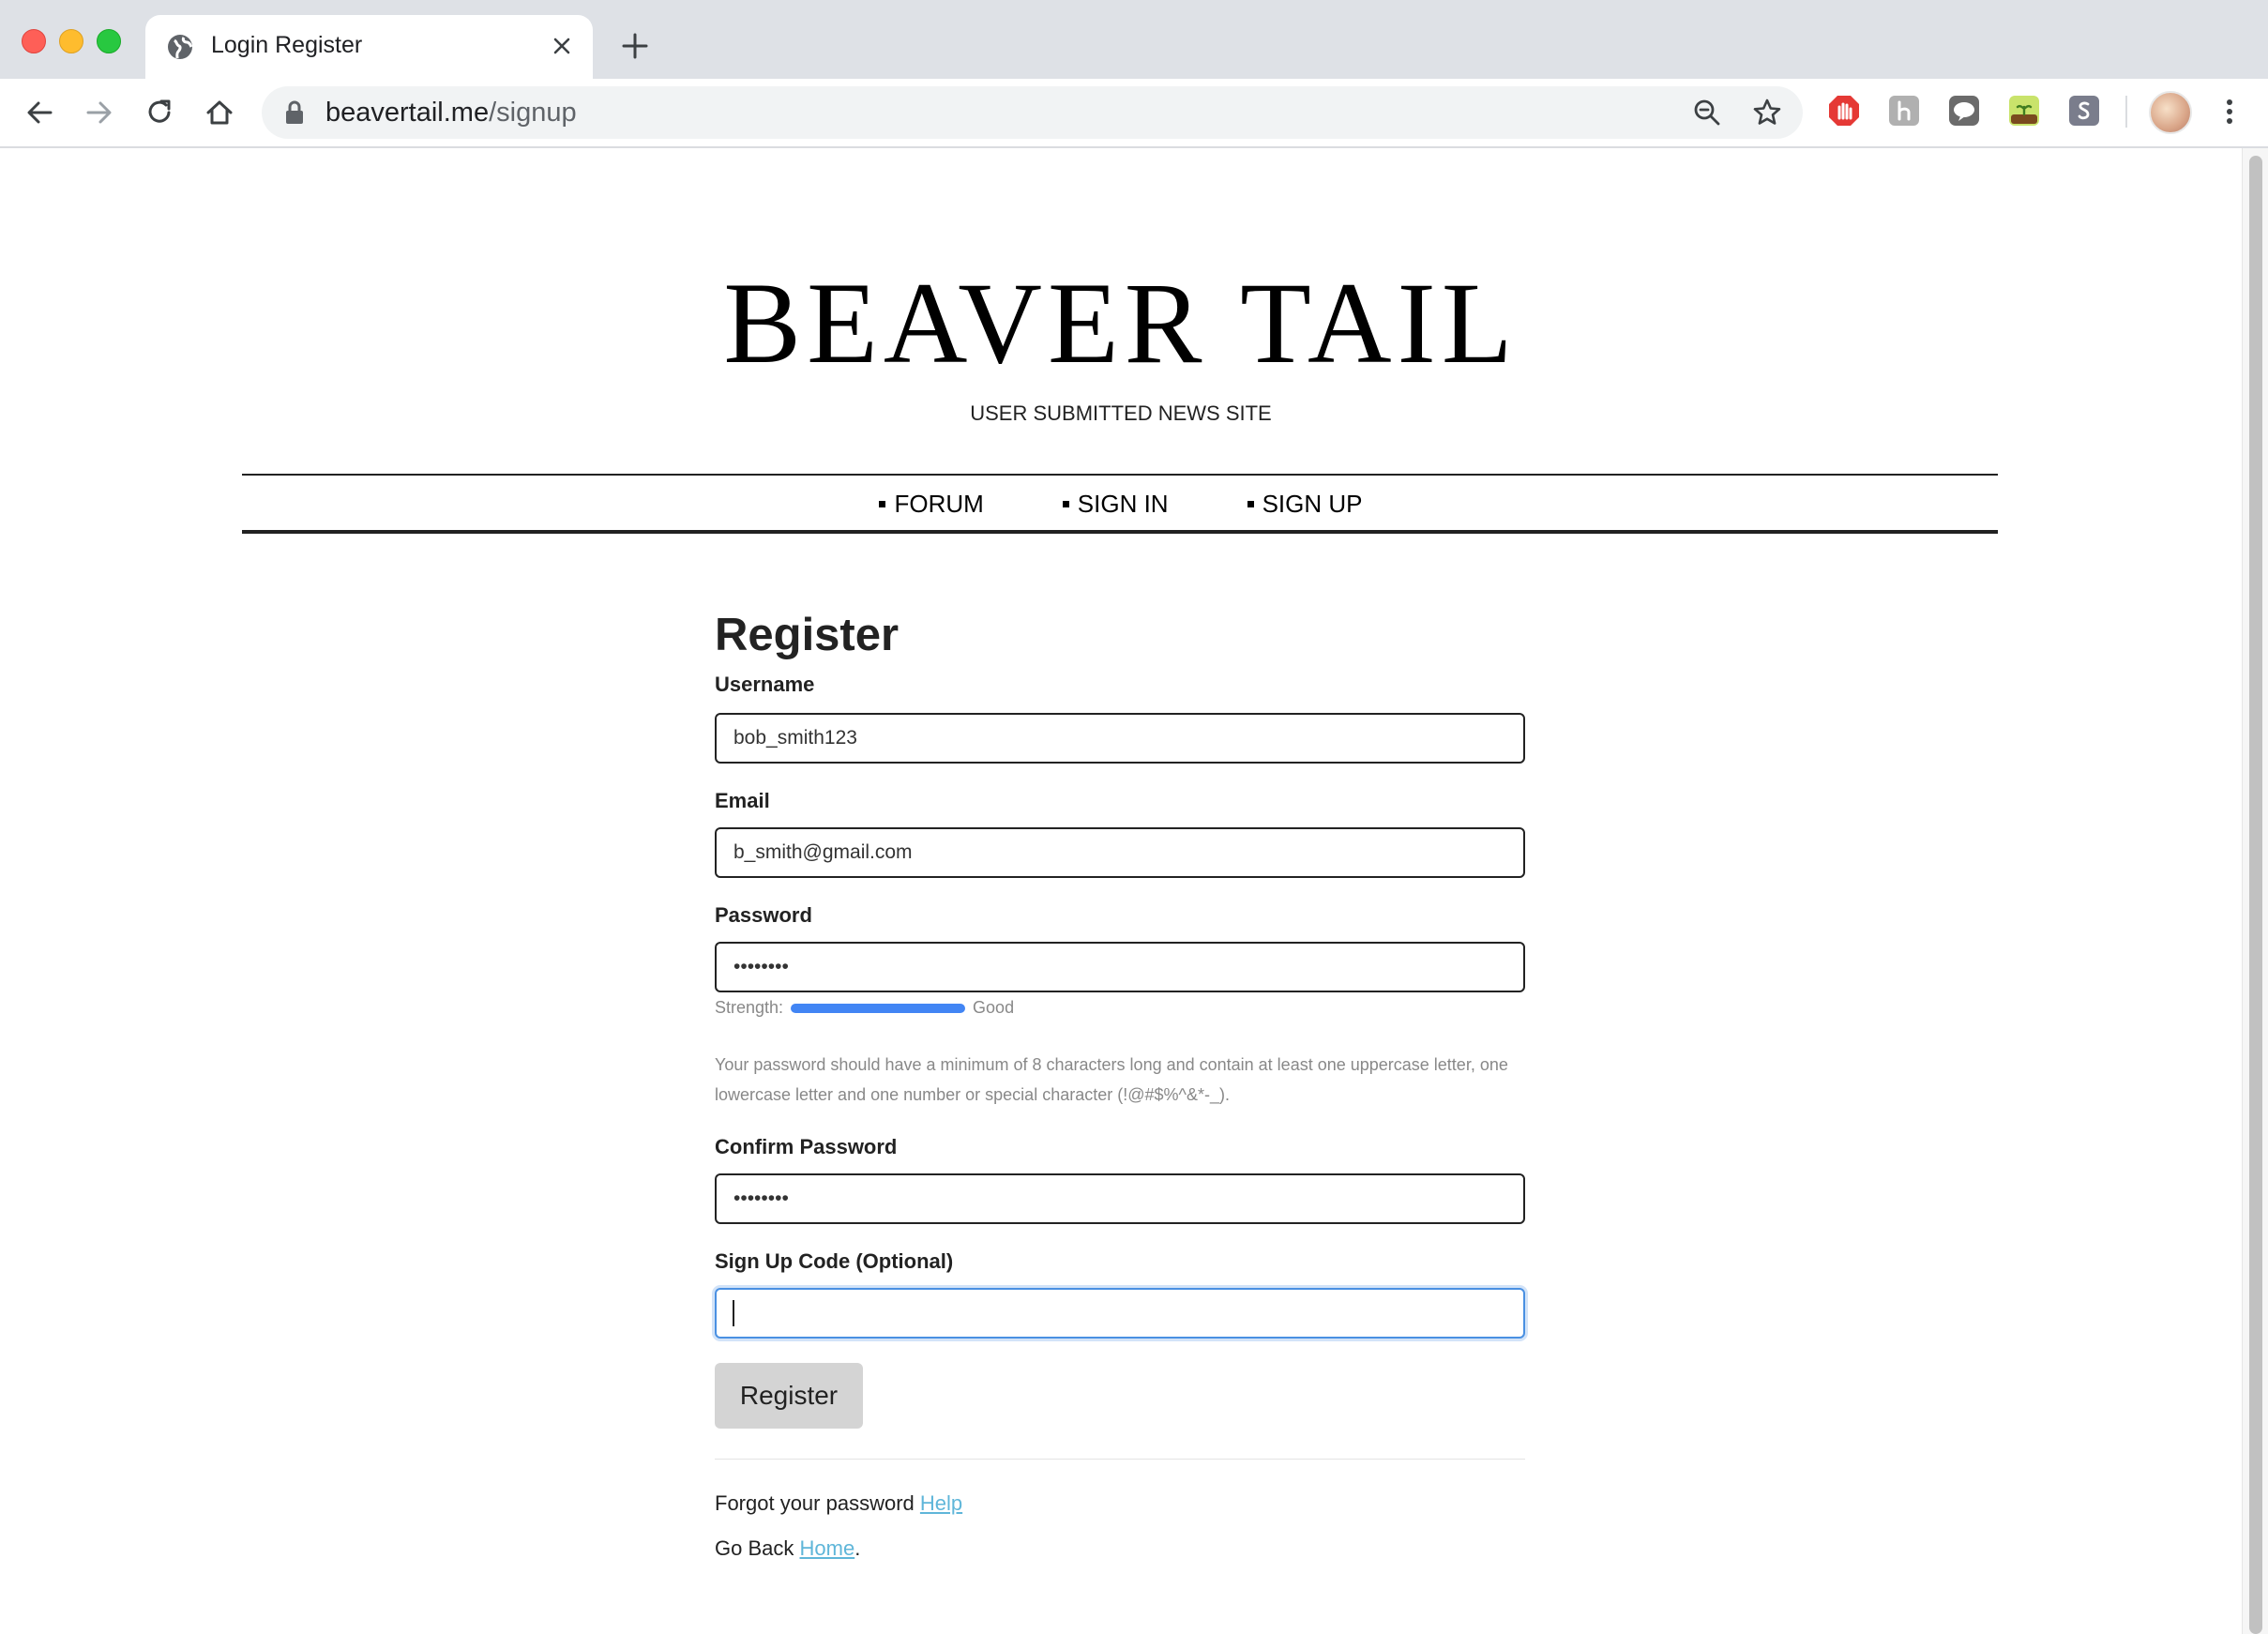 This screenshot has height=1634, width=2268. Describe the element at coordinates (219, 112) in the screenshot. I see `home-icon` at that location.